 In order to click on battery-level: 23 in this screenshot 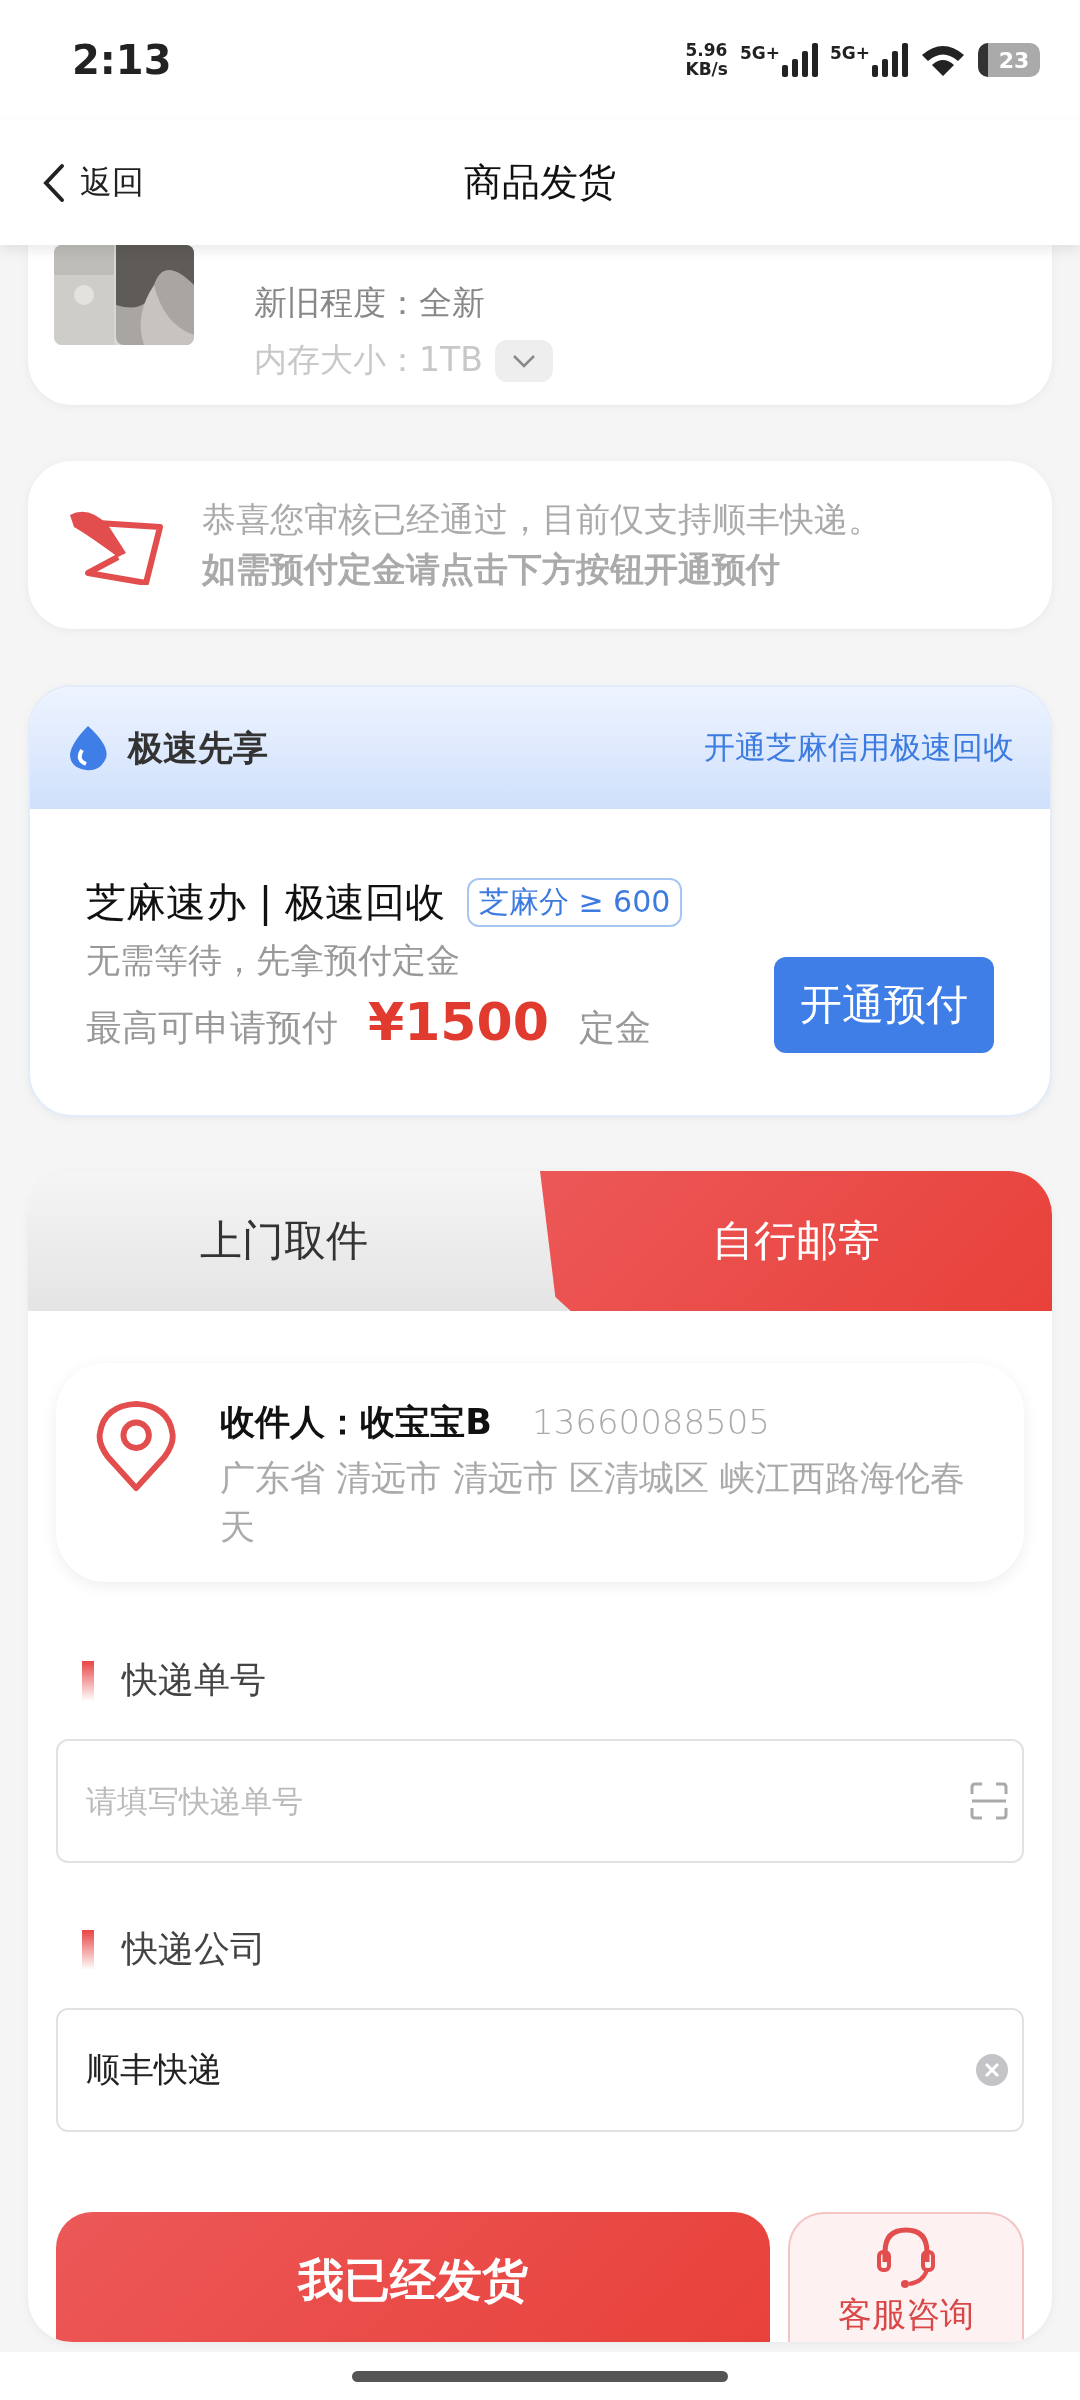, I will do `click(1009, 60)`.